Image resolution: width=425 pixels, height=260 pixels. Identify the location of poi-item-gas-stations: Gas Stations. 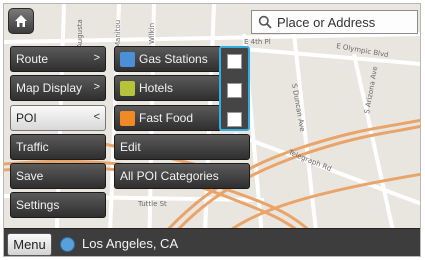
(168, 59).